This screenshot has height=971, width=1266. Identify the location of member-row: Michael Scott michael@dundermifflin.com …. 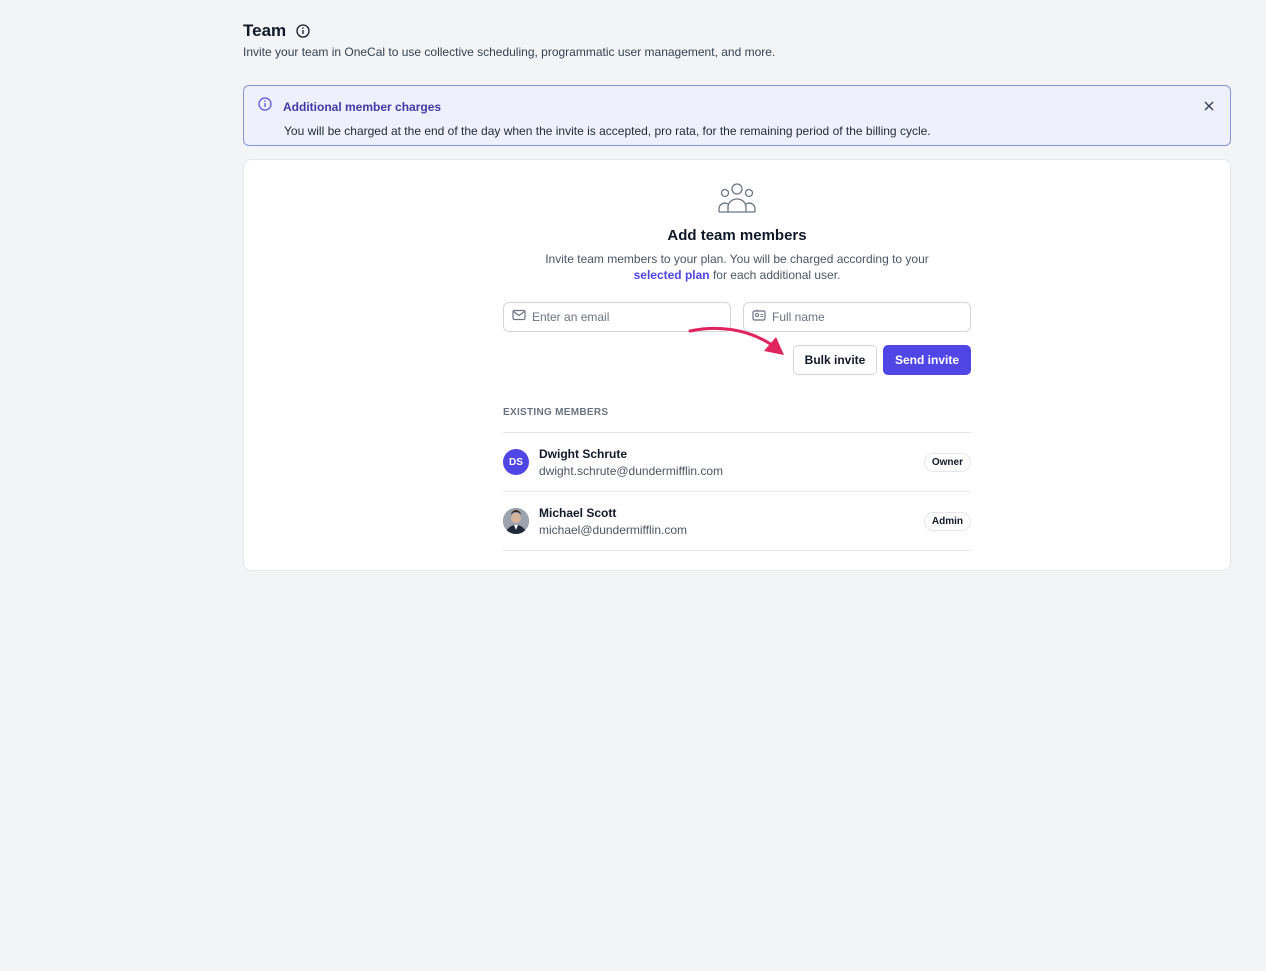
(737, 521).